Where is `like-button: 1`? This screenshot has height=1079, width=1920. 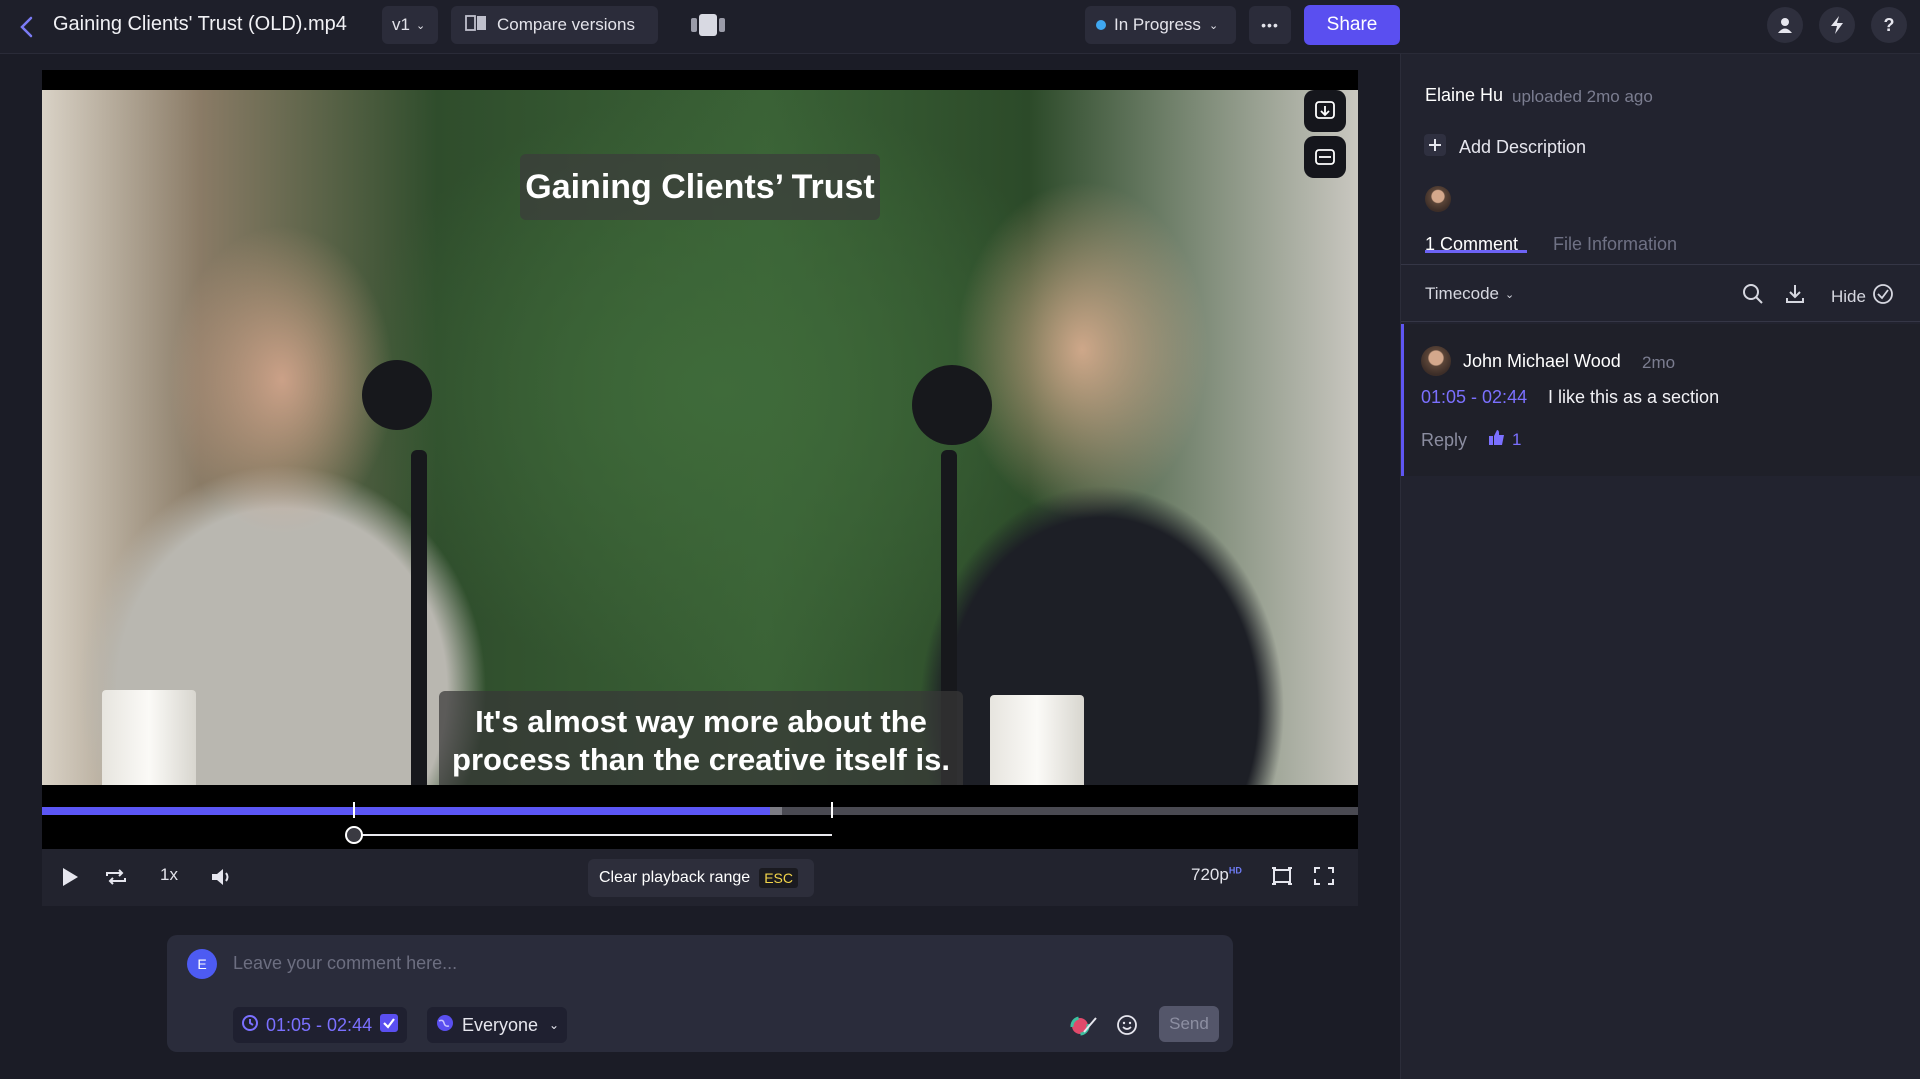
like-button: 1 is located at coordinates (1504, 439).